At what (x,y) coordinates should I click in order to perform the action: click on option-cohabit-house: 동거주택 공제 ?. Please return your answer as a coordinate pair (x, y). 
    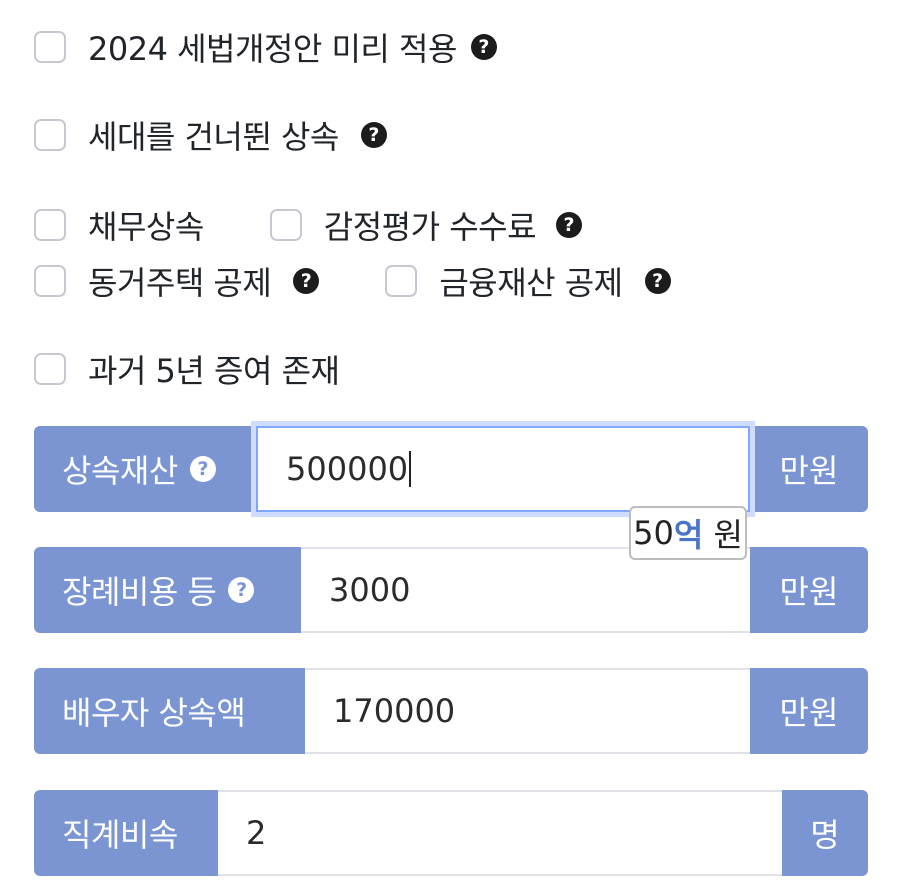
    Looking at the image, I should click on (177, 281).